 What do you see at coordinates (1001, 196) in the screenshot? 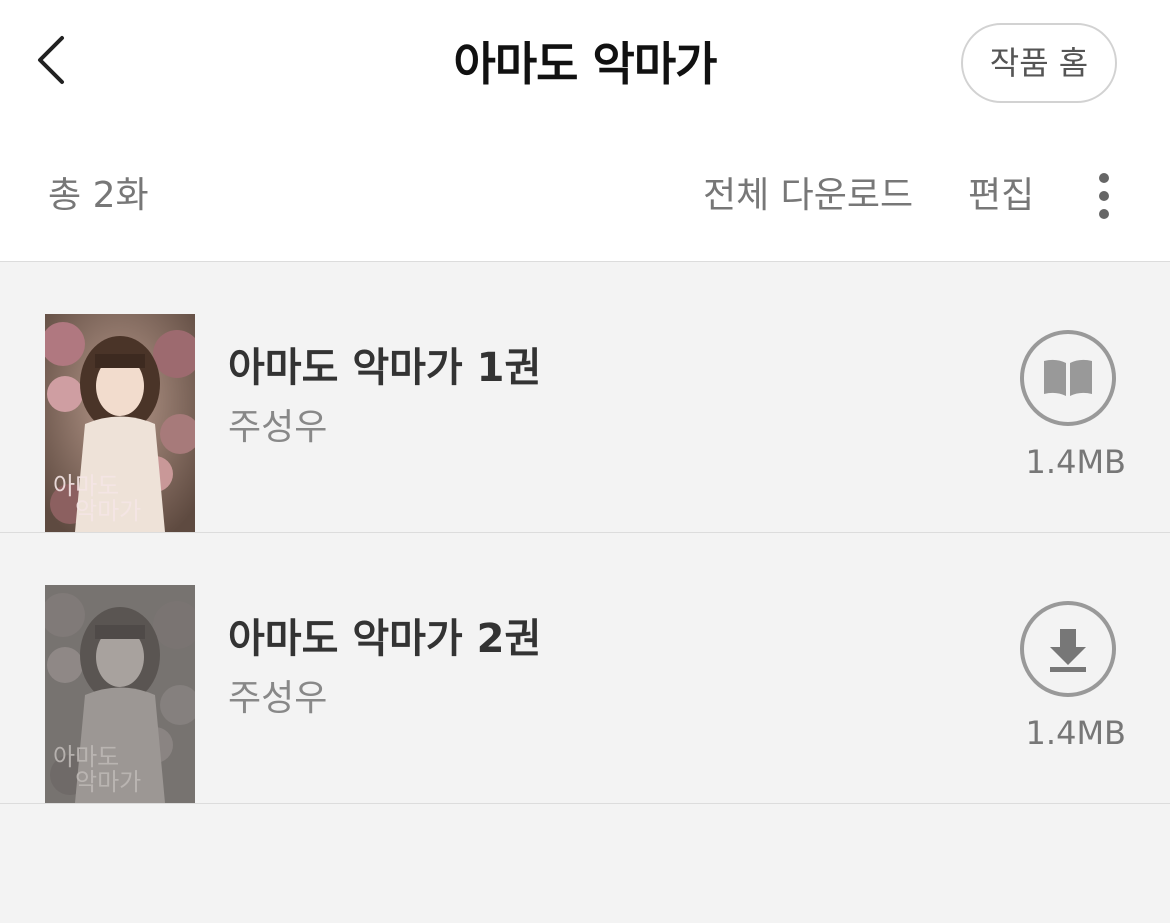
I see `edit-button: 편집` at bounding box center [1001, 196].